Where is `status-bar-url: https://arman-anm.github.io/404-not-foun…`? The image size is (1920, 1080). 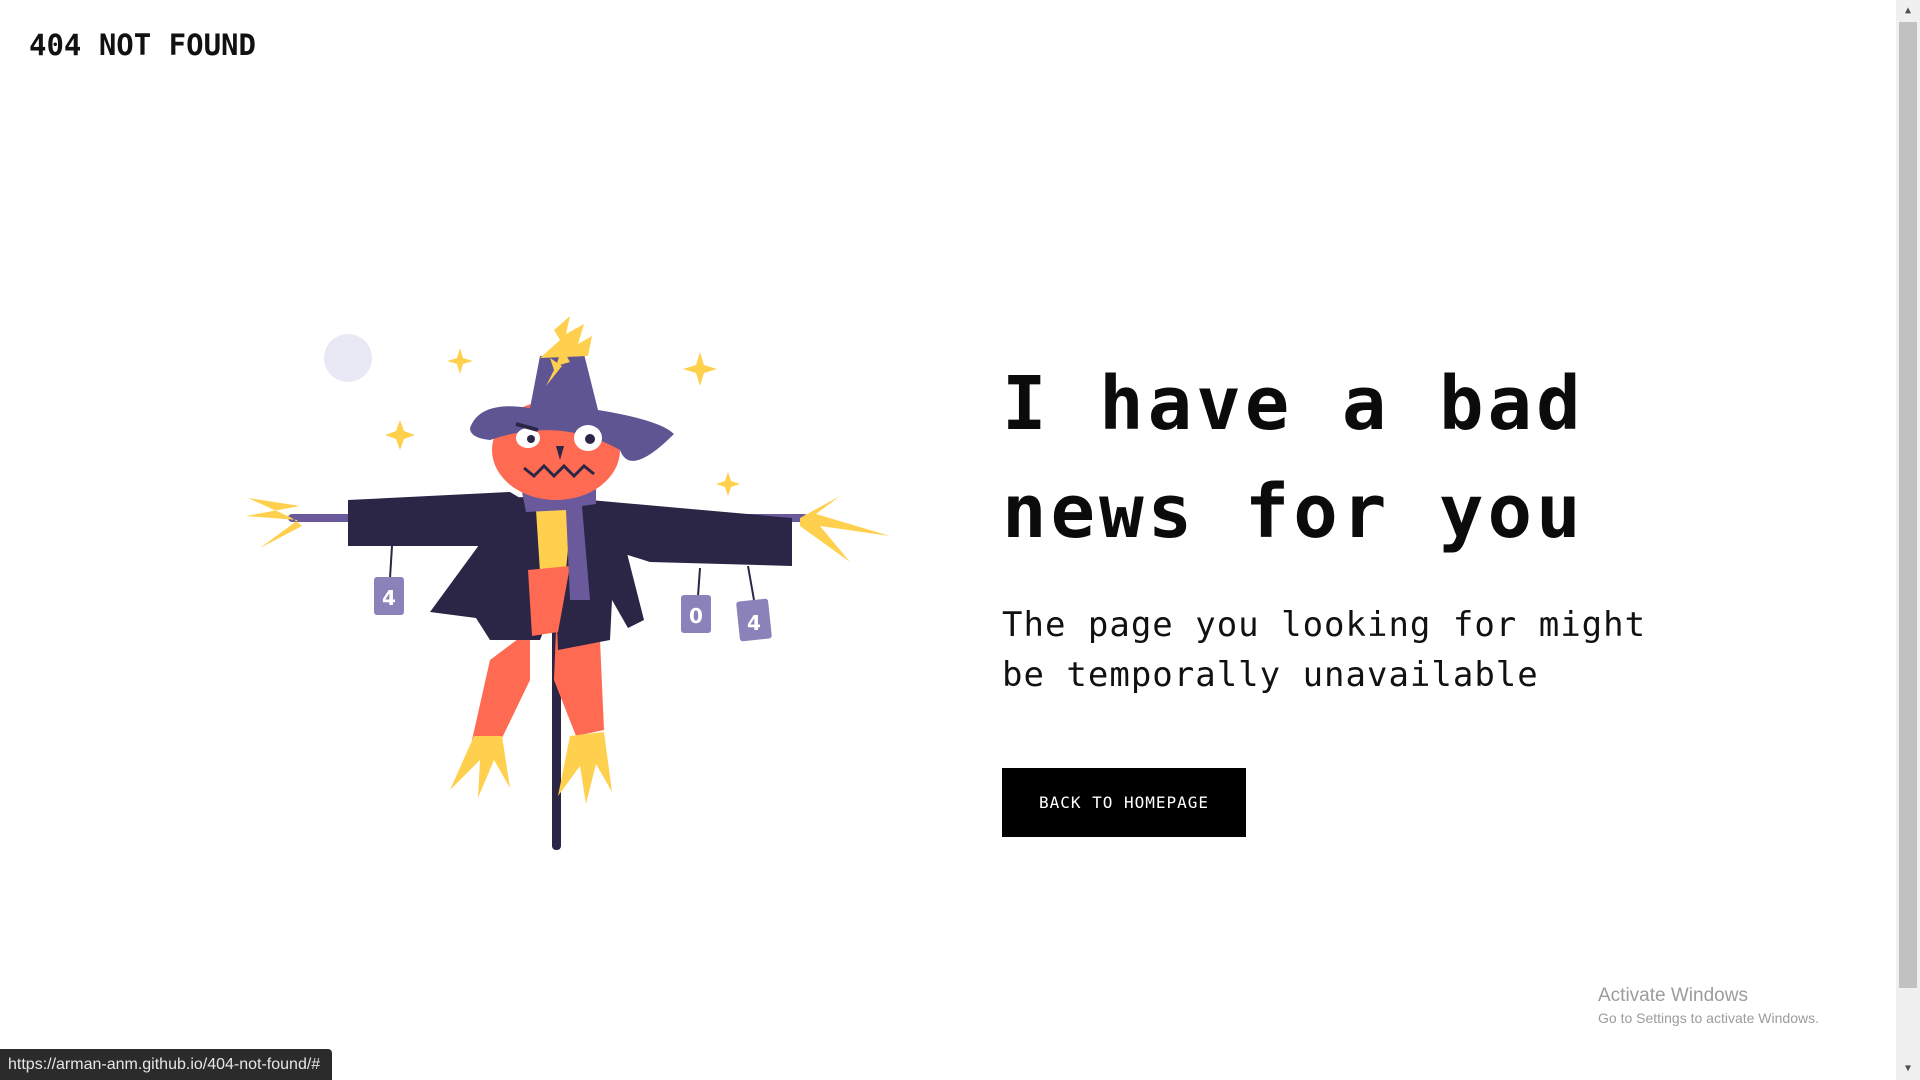
status-bar-url: https://arman-anm.github.io/404-not-foun… is located at coordinates (166, 1064).